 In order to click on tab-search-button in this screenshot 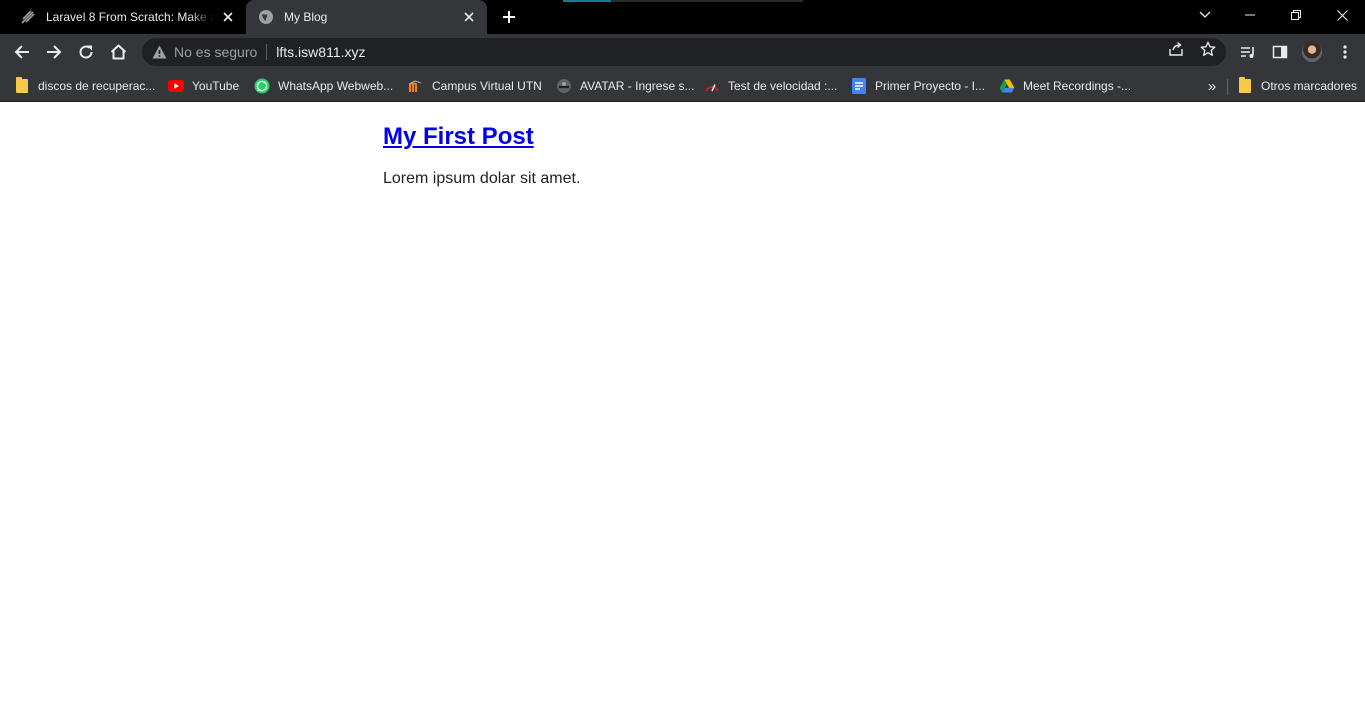, I will do `click(1205, 15)`.